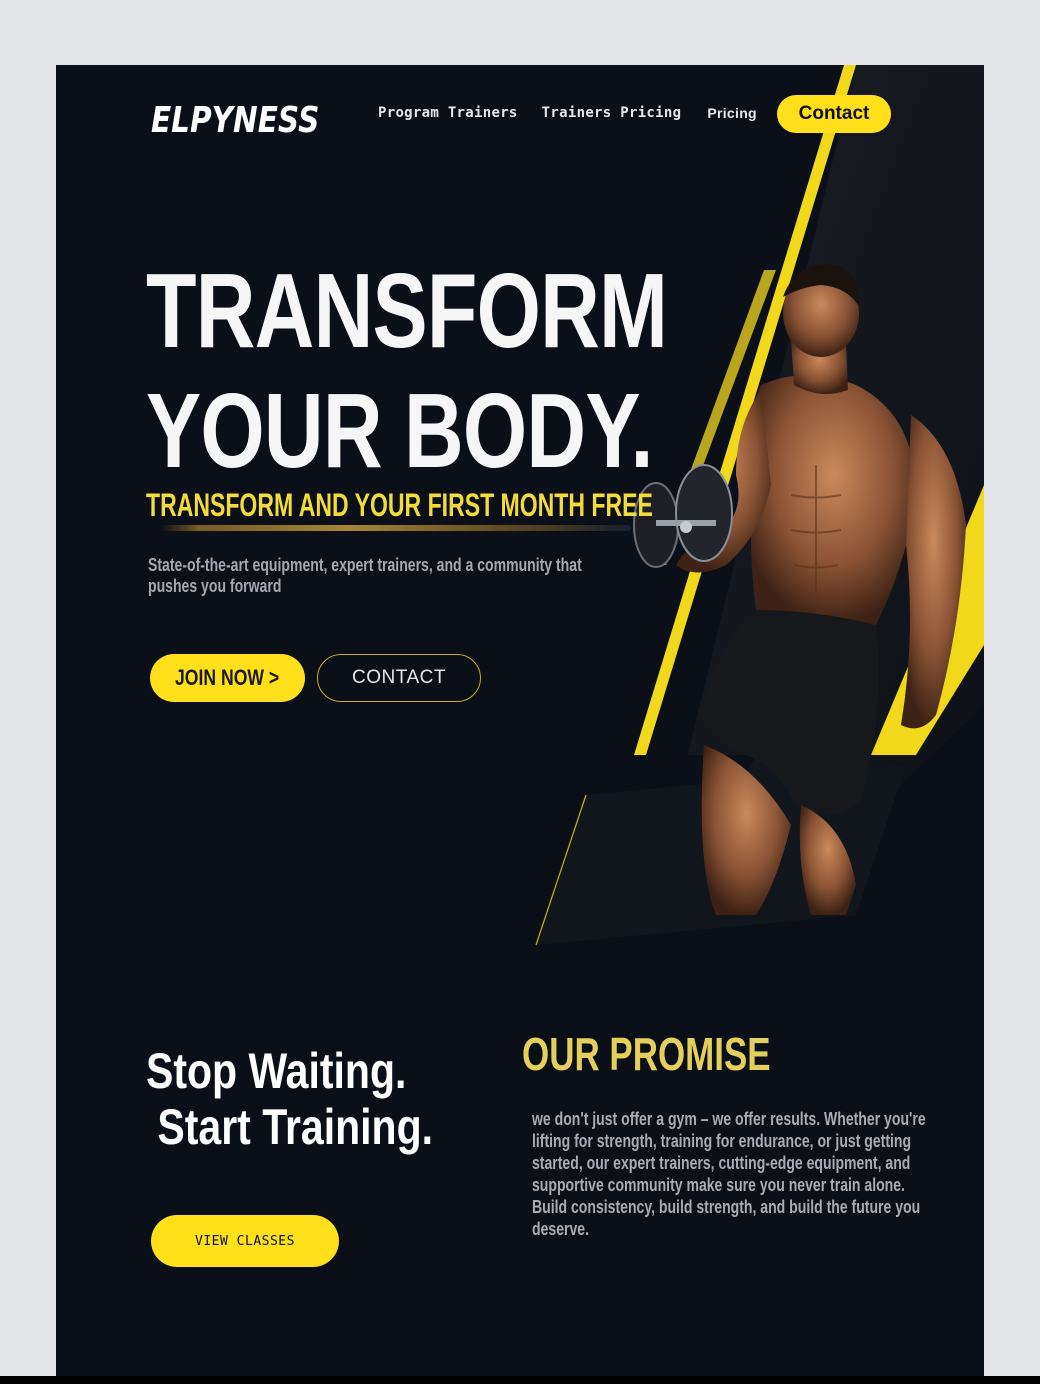 This screenshot has width=1040, height=1384. What do you see at coordinates (235, 120) in the screenshot?
I see `brand-logo: ELPYNESS` at bounding box center [235, 120].